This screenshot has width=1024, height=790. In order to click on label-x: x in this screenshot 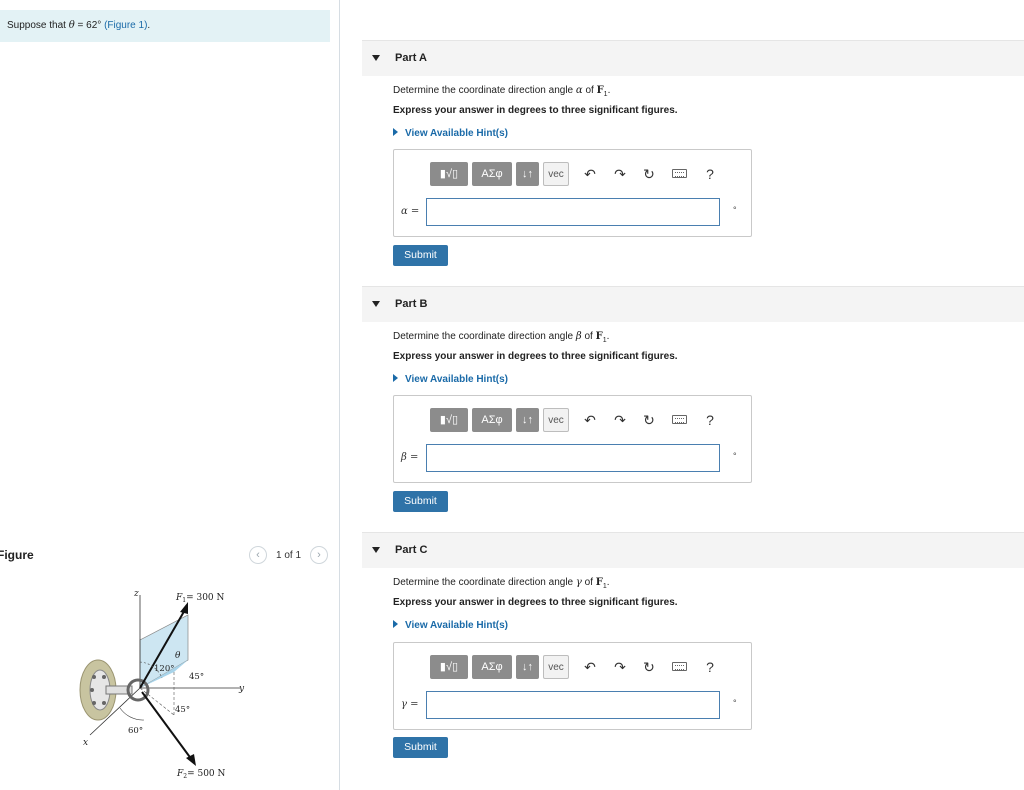, I will do `click(85, 743)`.